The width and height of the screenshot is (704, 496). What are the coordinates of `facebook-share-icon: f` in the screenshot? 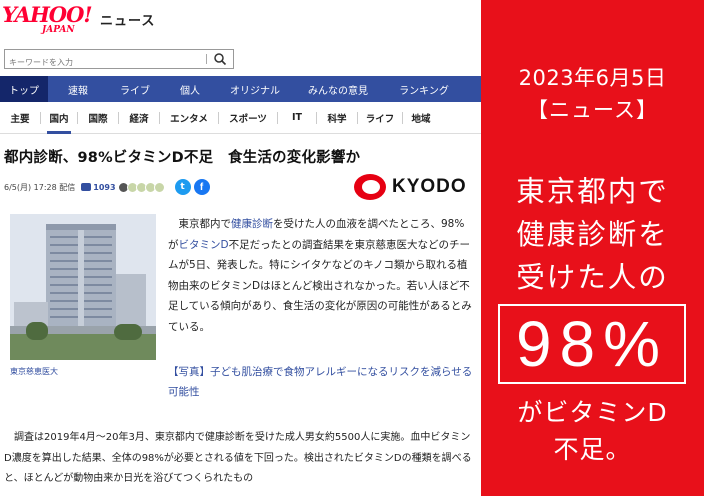 It's located at (201, 187).